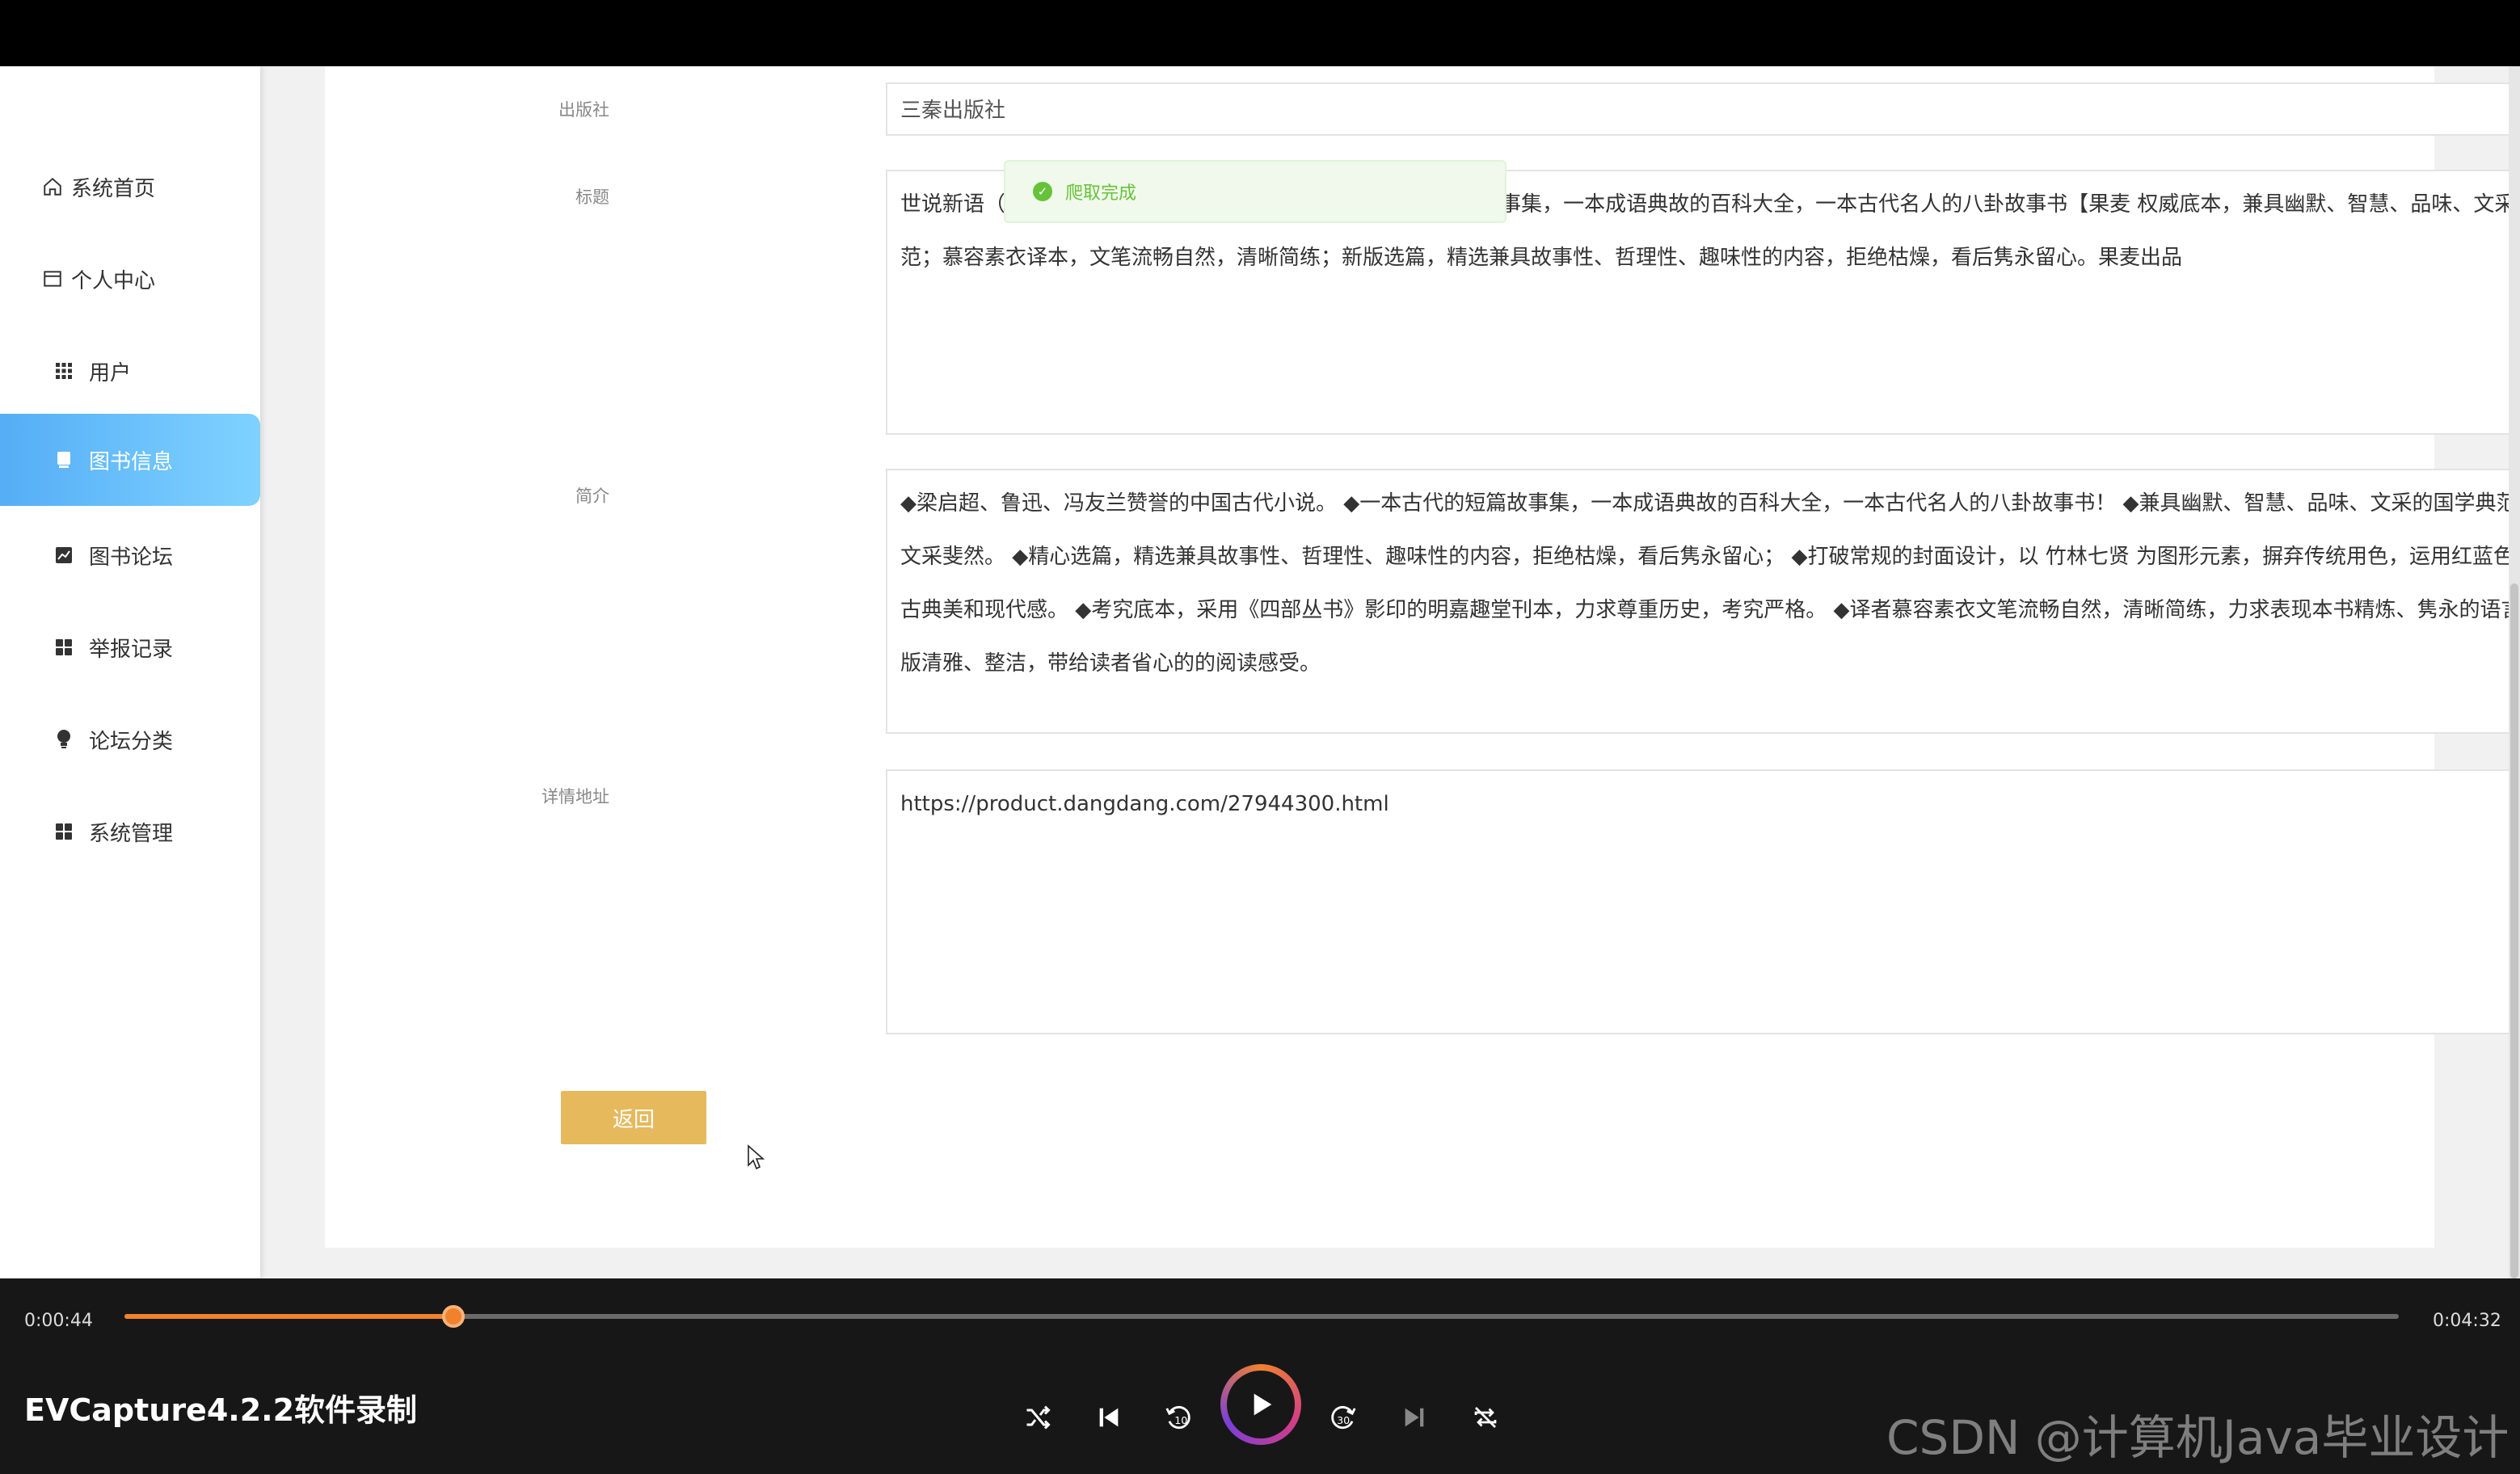 The height and width of the screenshot is (1474, 2520). What do you see at coordinates (756, 1157) in the screenshot?
I see `mouse-cursor-icon` at bounding box center [756, 1157].